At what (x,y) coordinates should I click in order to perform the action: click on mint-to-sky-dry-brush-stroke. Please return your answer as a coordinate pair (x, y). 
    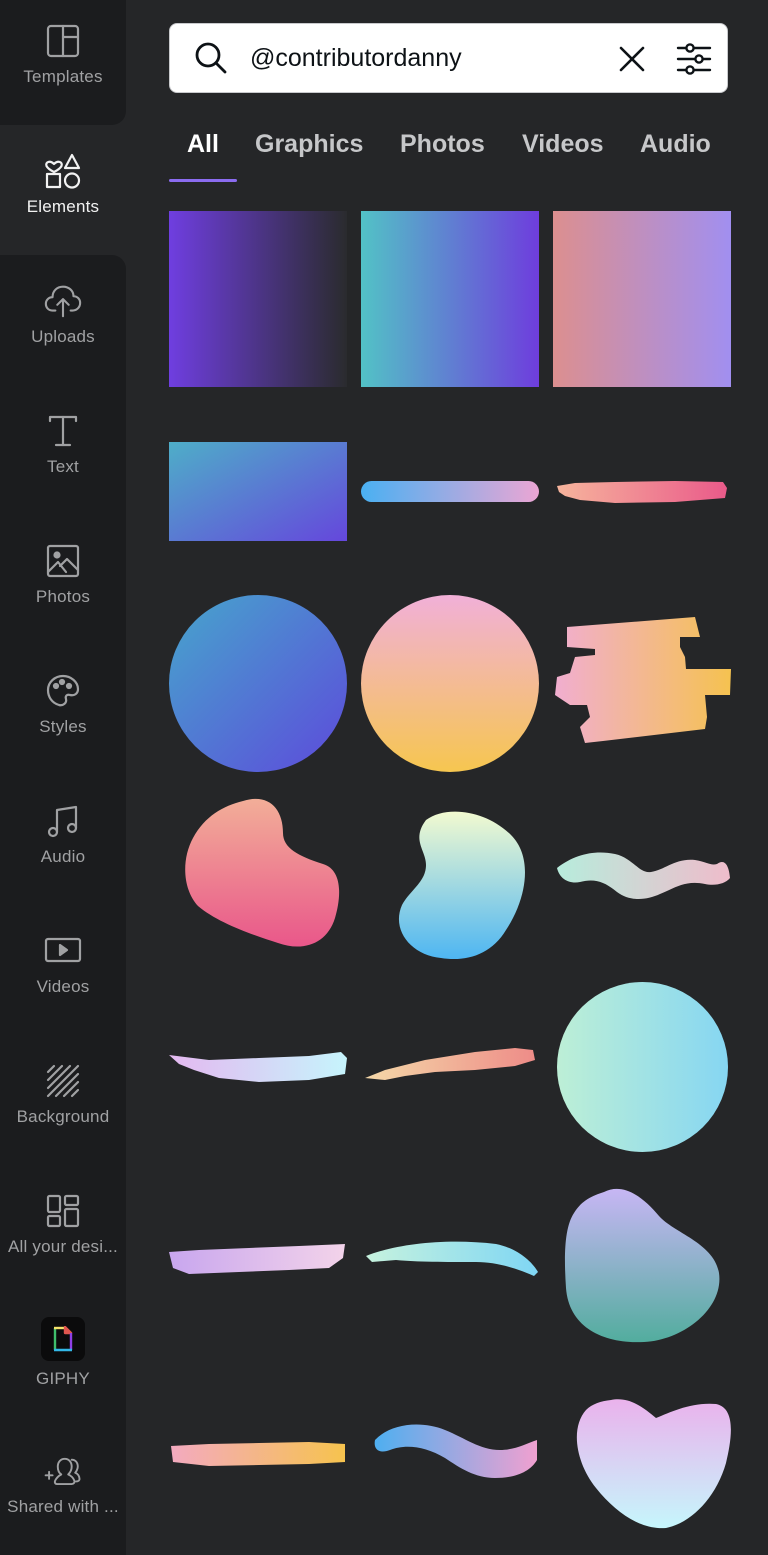
    Looking at the image, I should click on (452, 1258).